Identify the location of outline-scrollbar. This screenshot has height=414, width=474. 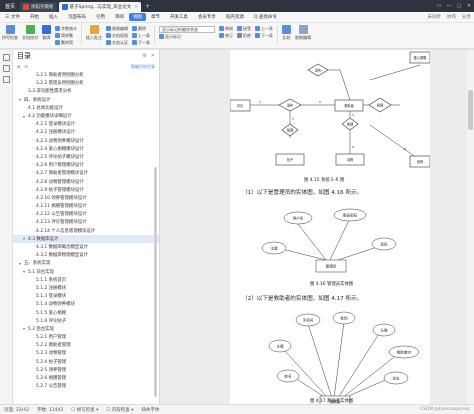
(155, 282).